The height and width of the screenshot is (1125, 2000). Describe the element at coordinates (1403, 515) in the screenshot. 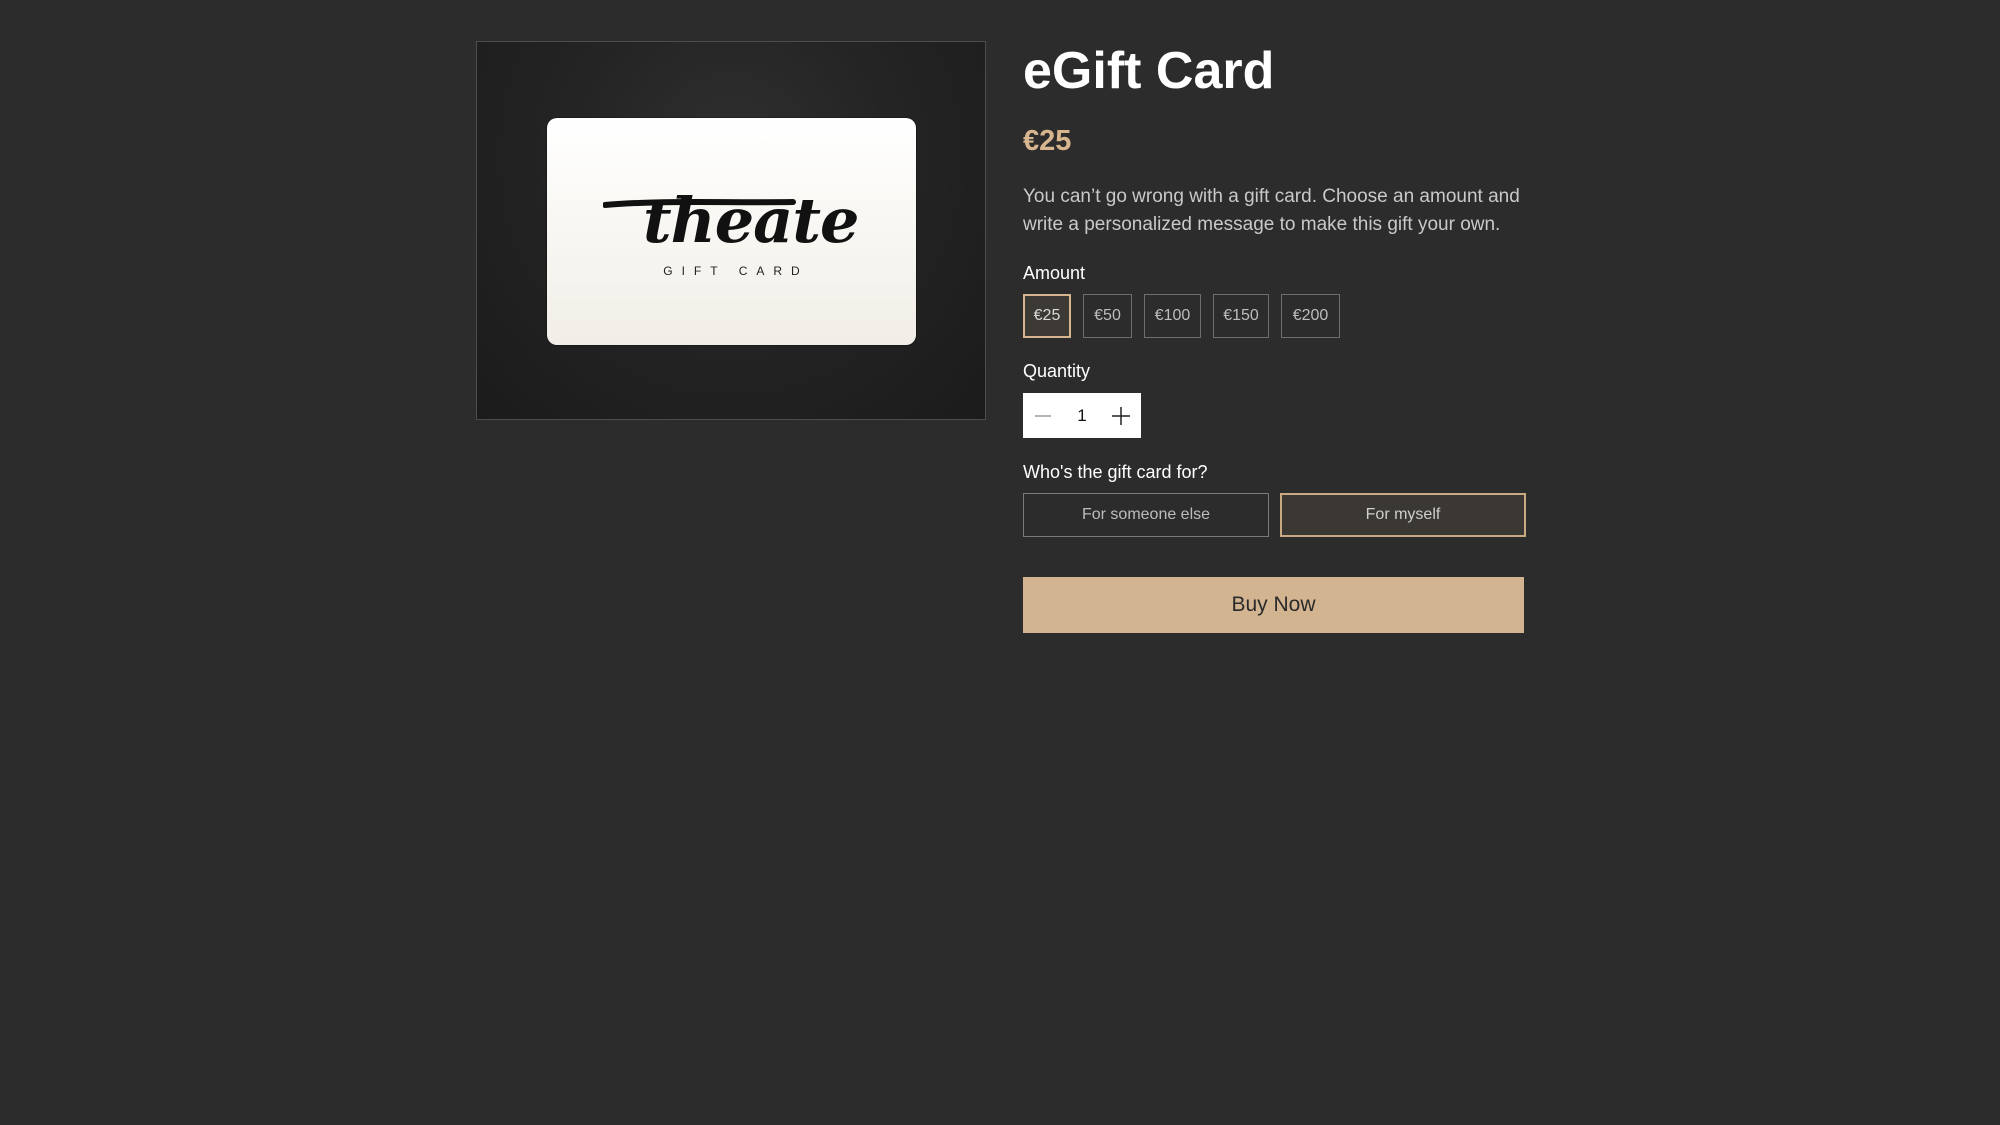

I see `for-myself-button: For myself` at that location.